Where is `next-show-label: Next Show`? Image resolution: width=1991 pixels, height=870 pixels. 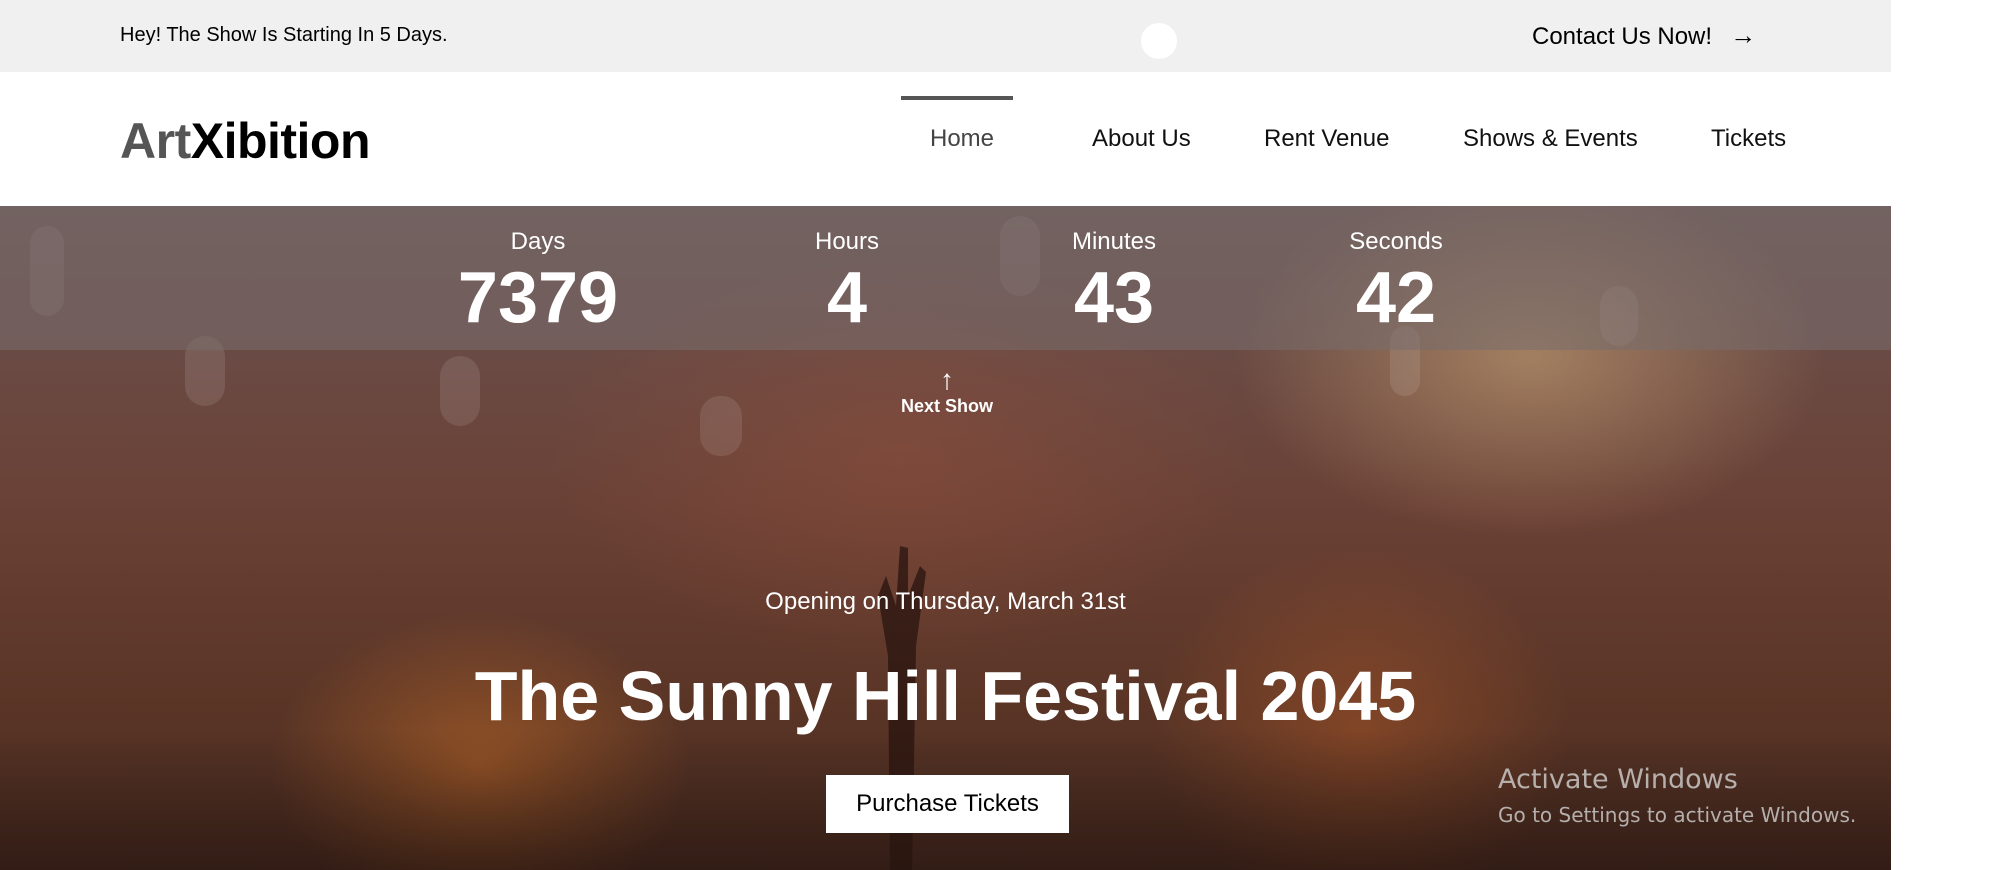 next-show-label: Next Show is located at coordinates (946, 406).